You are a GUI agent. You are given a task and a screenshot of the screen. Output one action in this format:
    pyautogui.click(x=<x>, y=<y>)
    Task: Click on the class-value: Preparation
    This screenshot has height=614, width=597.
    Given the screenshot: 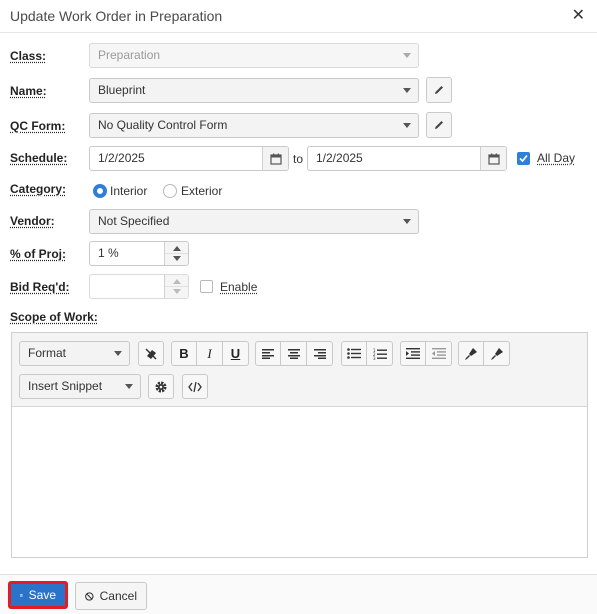 What is the action you would take?
    pyautogui.click(x=129, y=55)
    